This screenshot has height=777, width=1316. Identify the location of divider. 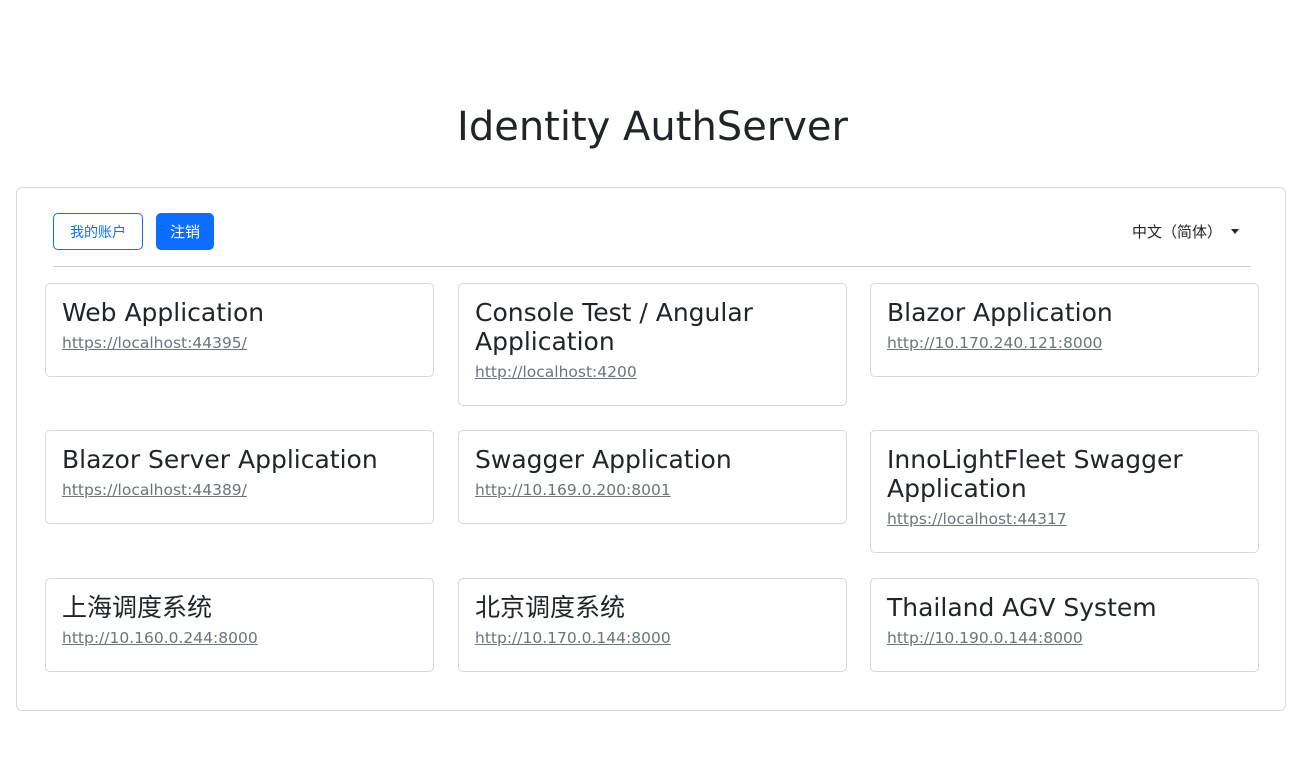
(652, 266).